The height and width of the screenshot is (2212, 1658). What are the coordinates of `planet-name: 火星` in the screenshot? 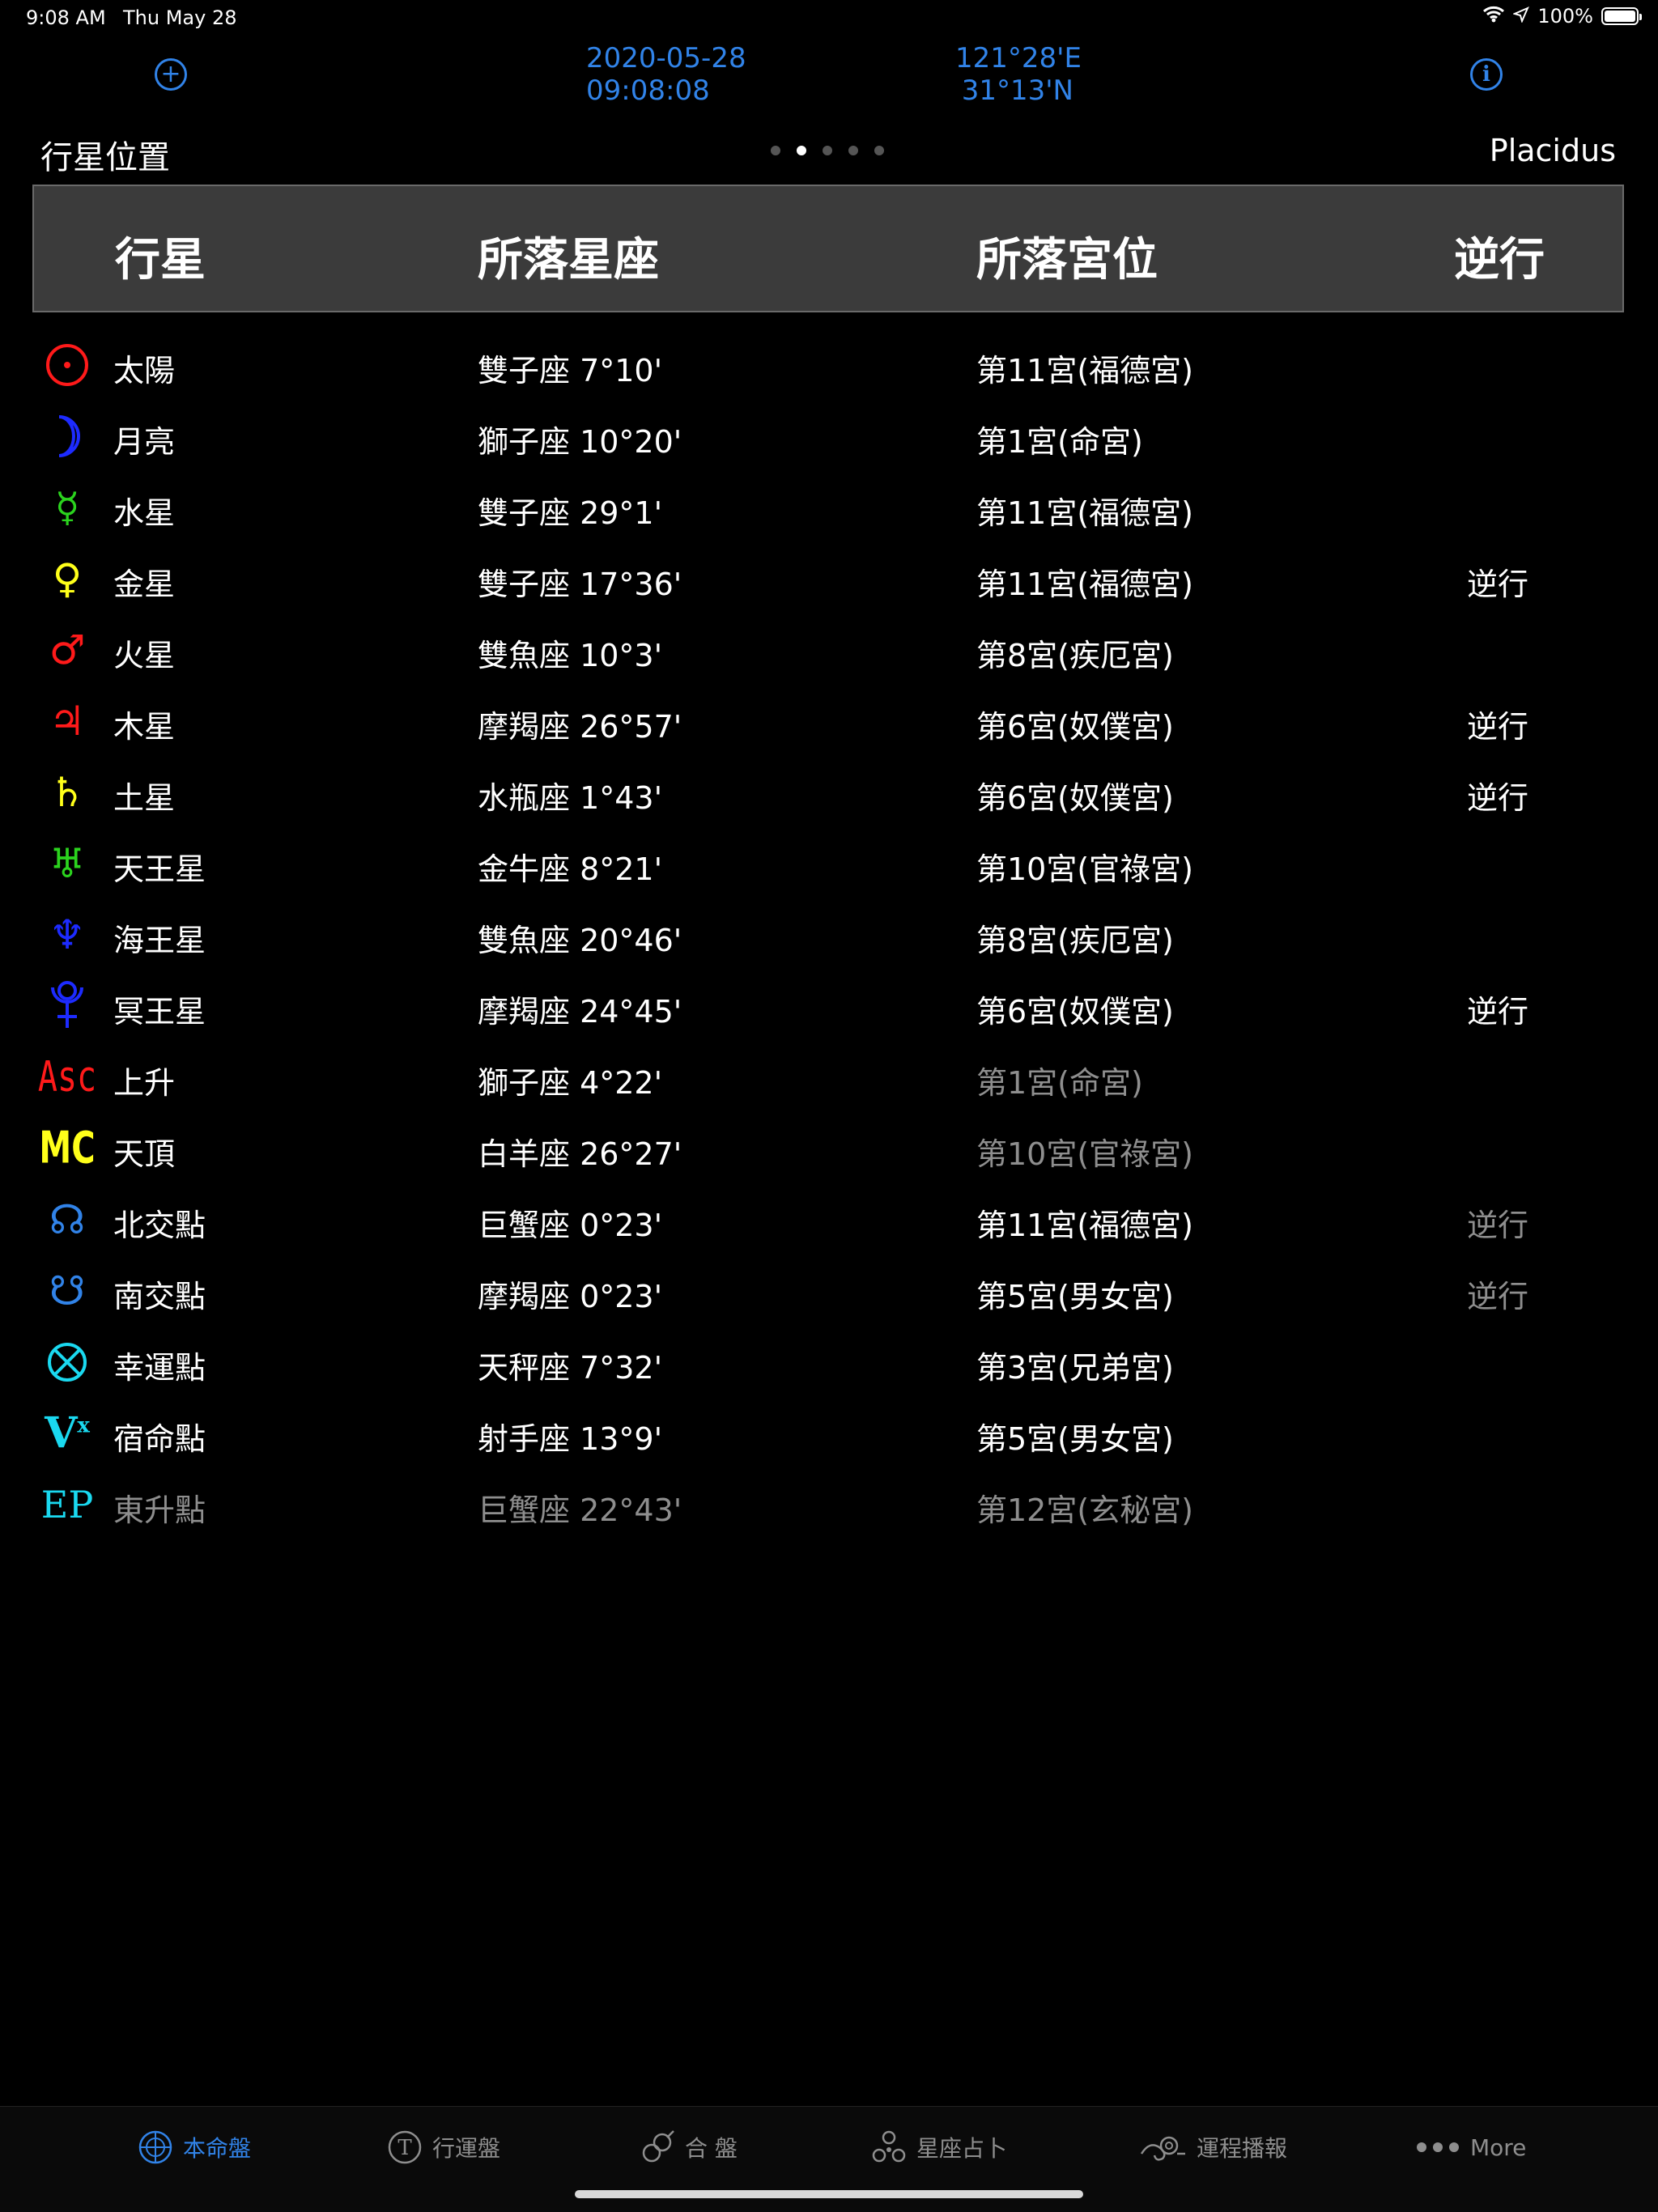 It's located at (144, 655).